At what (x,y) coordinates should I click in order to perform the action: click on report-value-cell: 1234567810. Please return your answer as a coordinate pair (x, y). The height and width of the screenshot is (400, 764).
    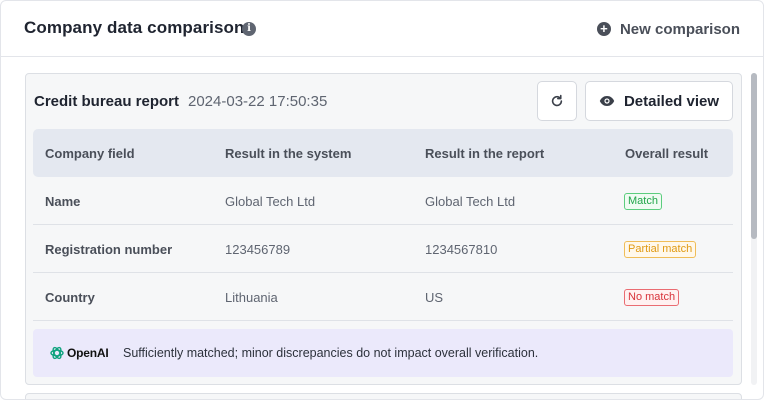
    Looking at the image, I should click on (461, 249).